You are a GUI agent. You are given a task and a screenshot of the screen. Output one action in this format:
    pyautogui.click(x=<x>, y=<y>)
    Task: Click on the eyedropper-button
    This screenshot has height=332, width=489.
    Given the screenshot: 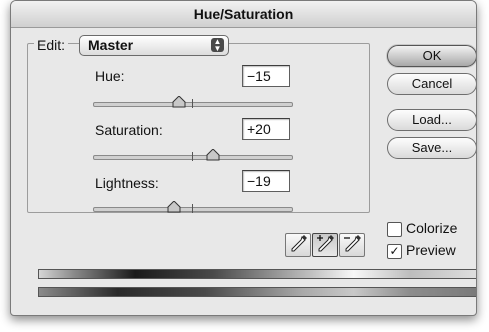 What is the action you would take?
    pyautogui.click(x=298, y=245)
    